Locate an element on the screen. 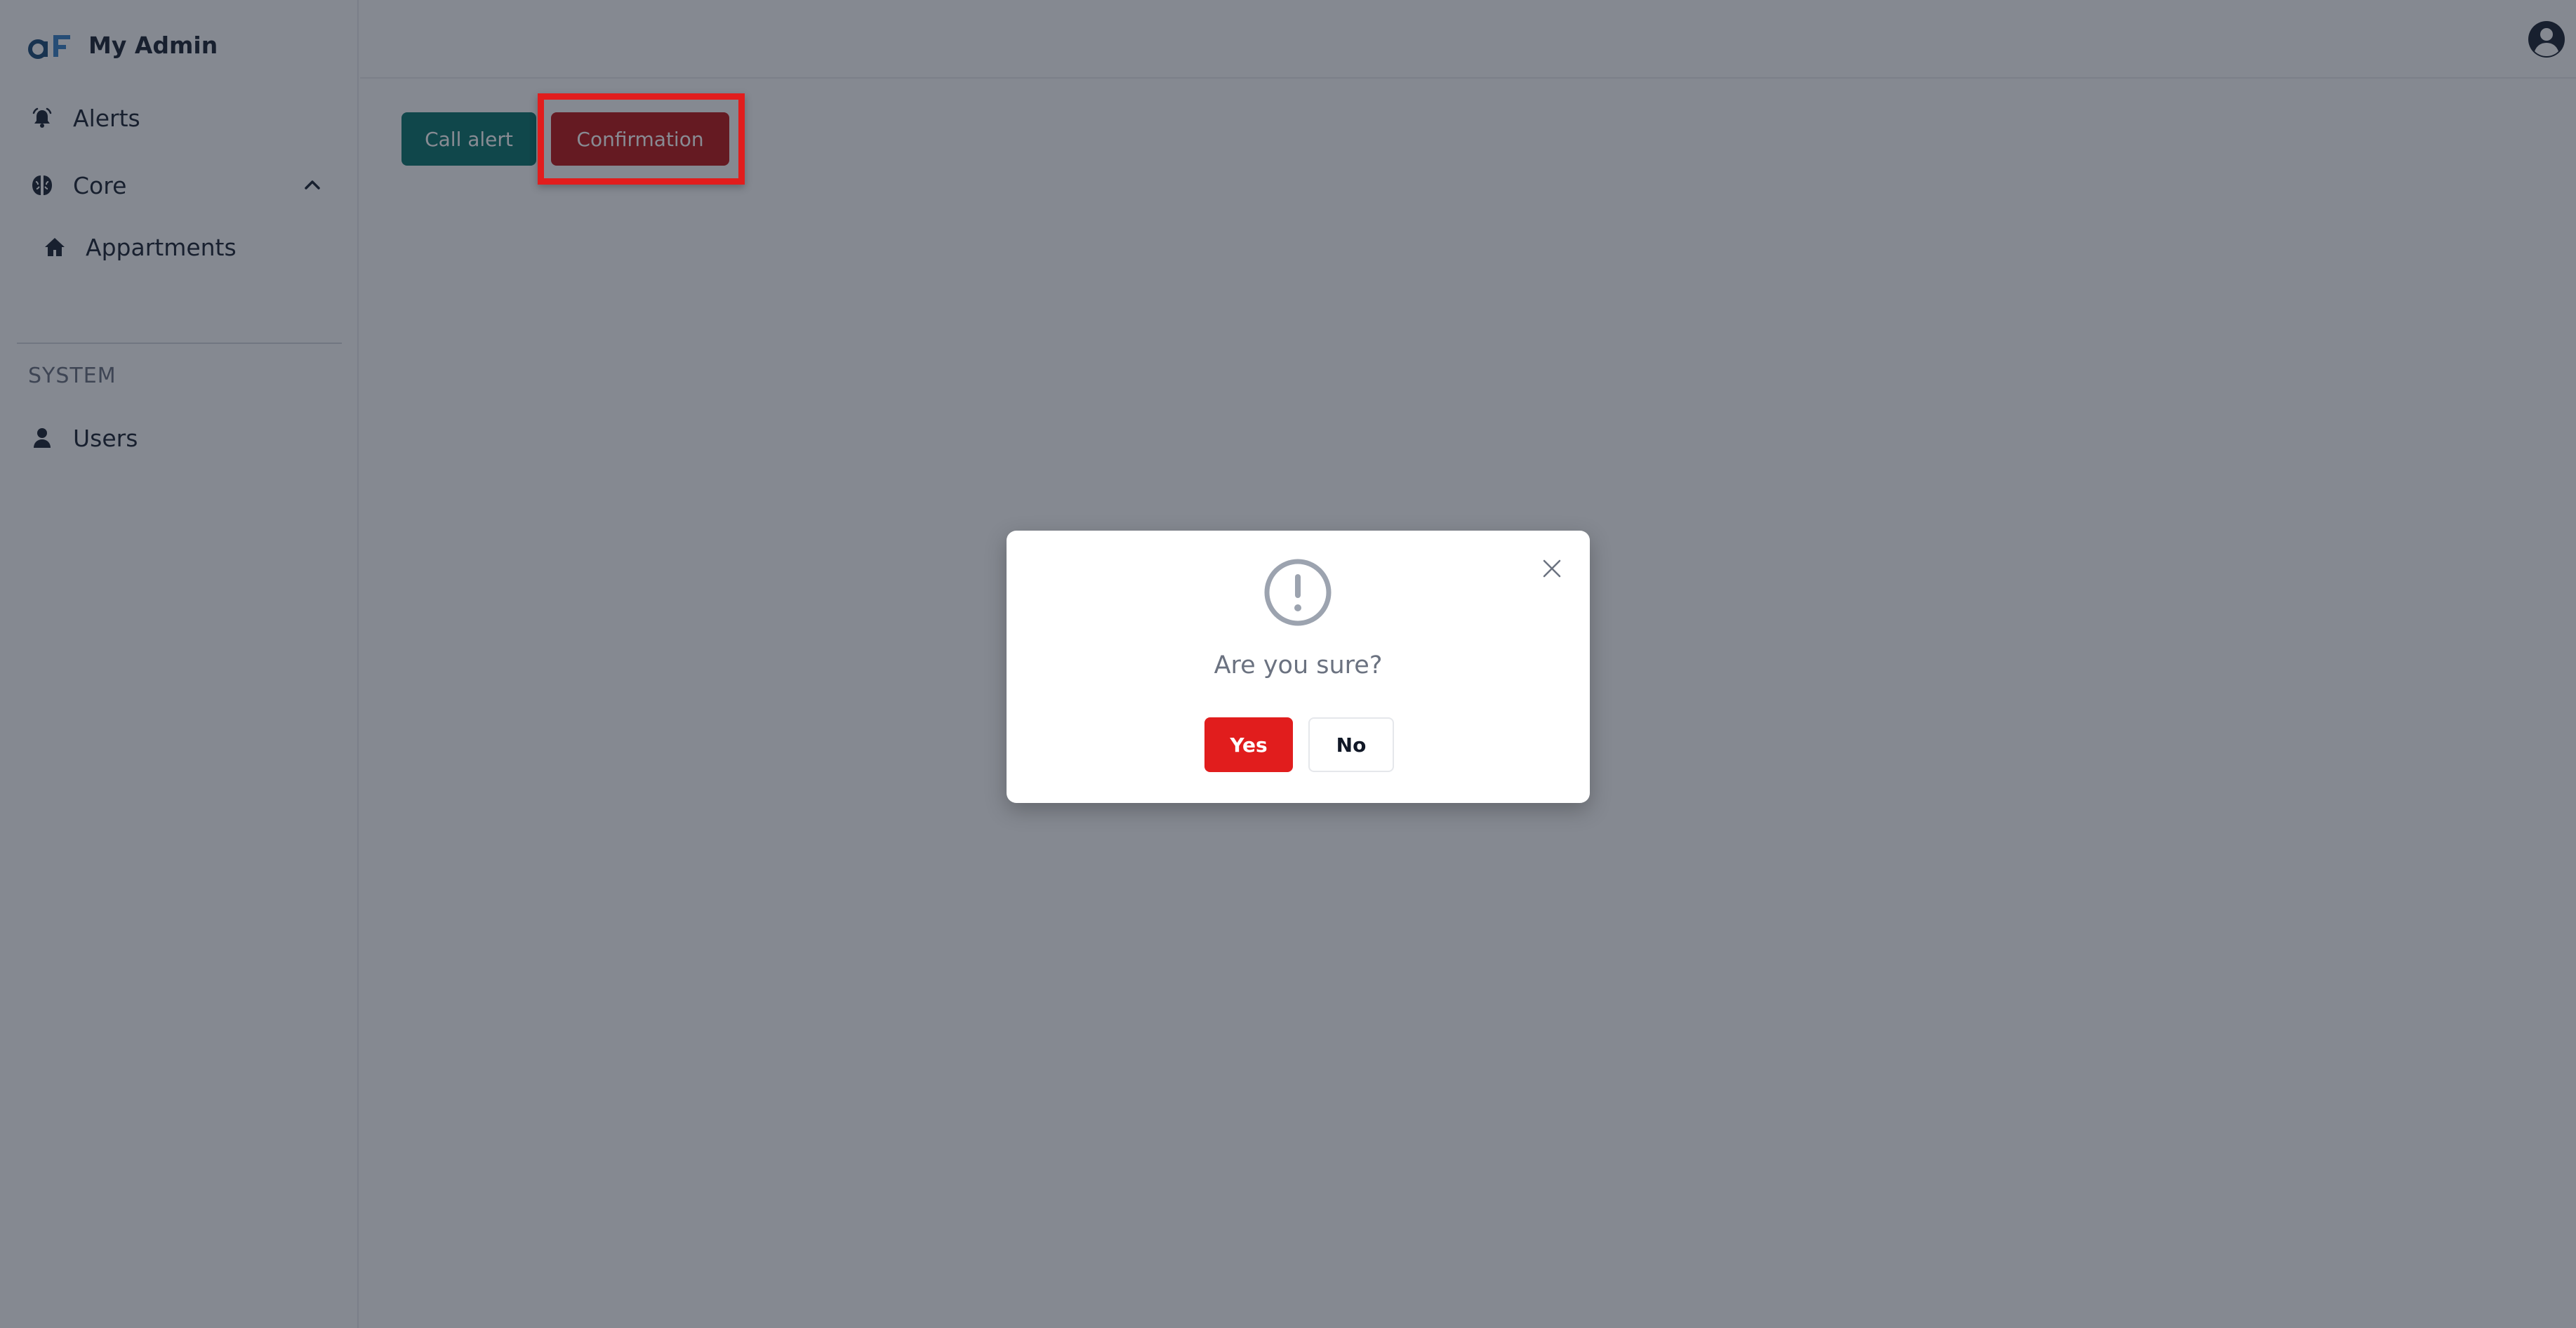  exclamation-circle-icon is located at coordinates (1298, 592).